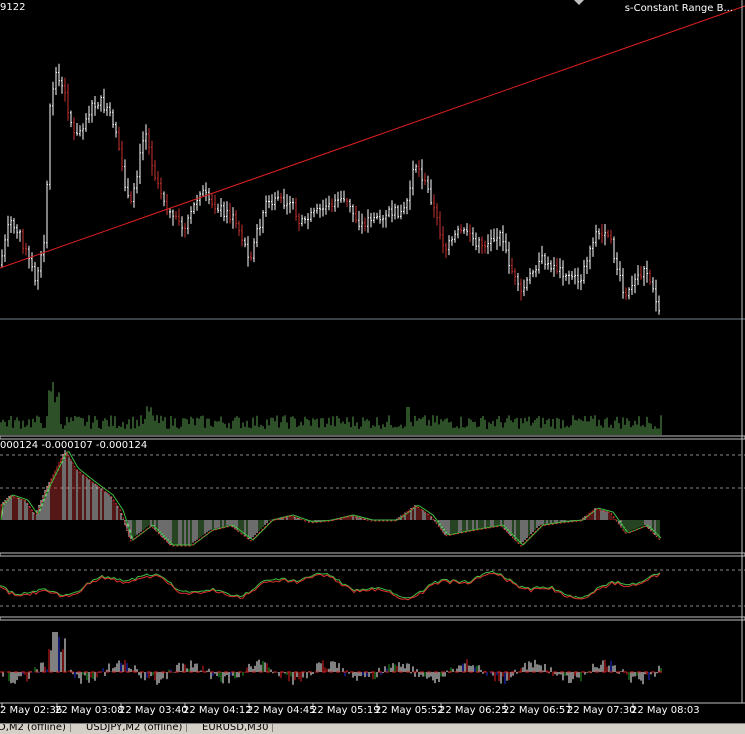 The width and height of the screenshot is (745, 734). I want to click on time-axis-label: 22 May 07:30, so click(601, 710).